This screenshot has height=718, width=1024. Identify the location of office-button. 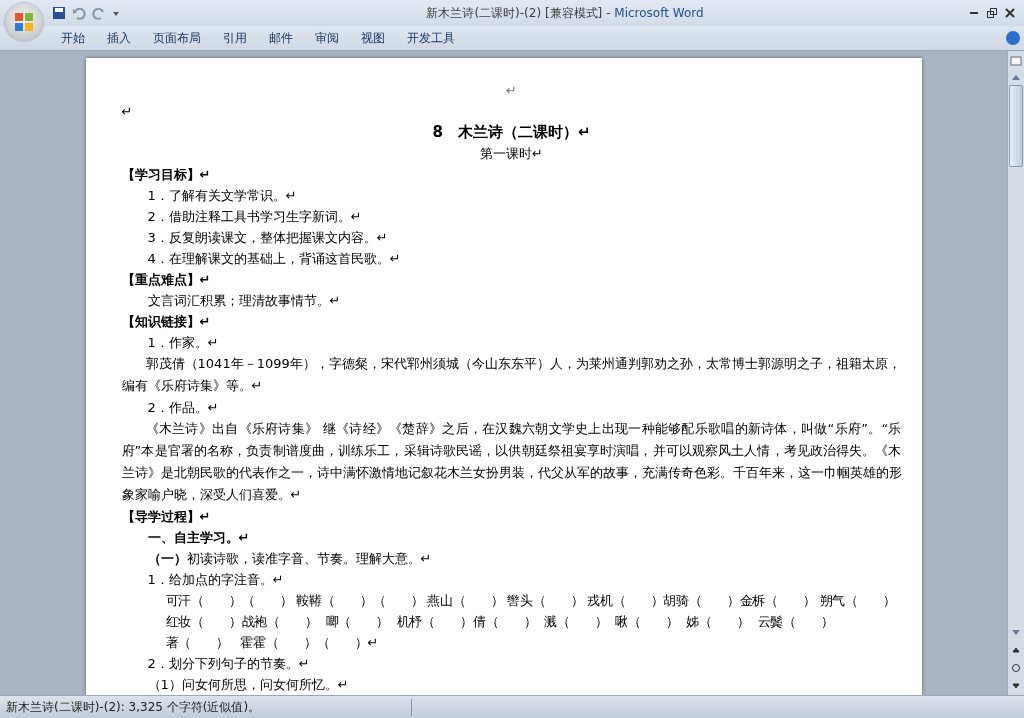
(24, 22).